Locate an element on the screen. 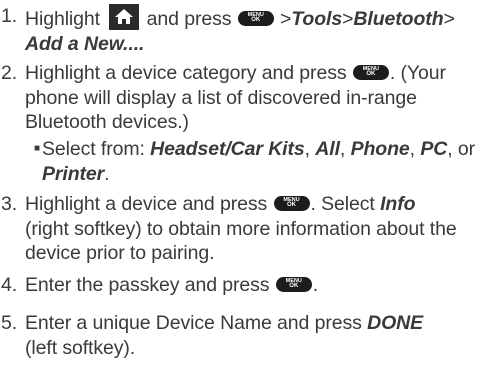 This screenshot has width=488, height=371. option-pc: PC is located at coordinates (434, 149).